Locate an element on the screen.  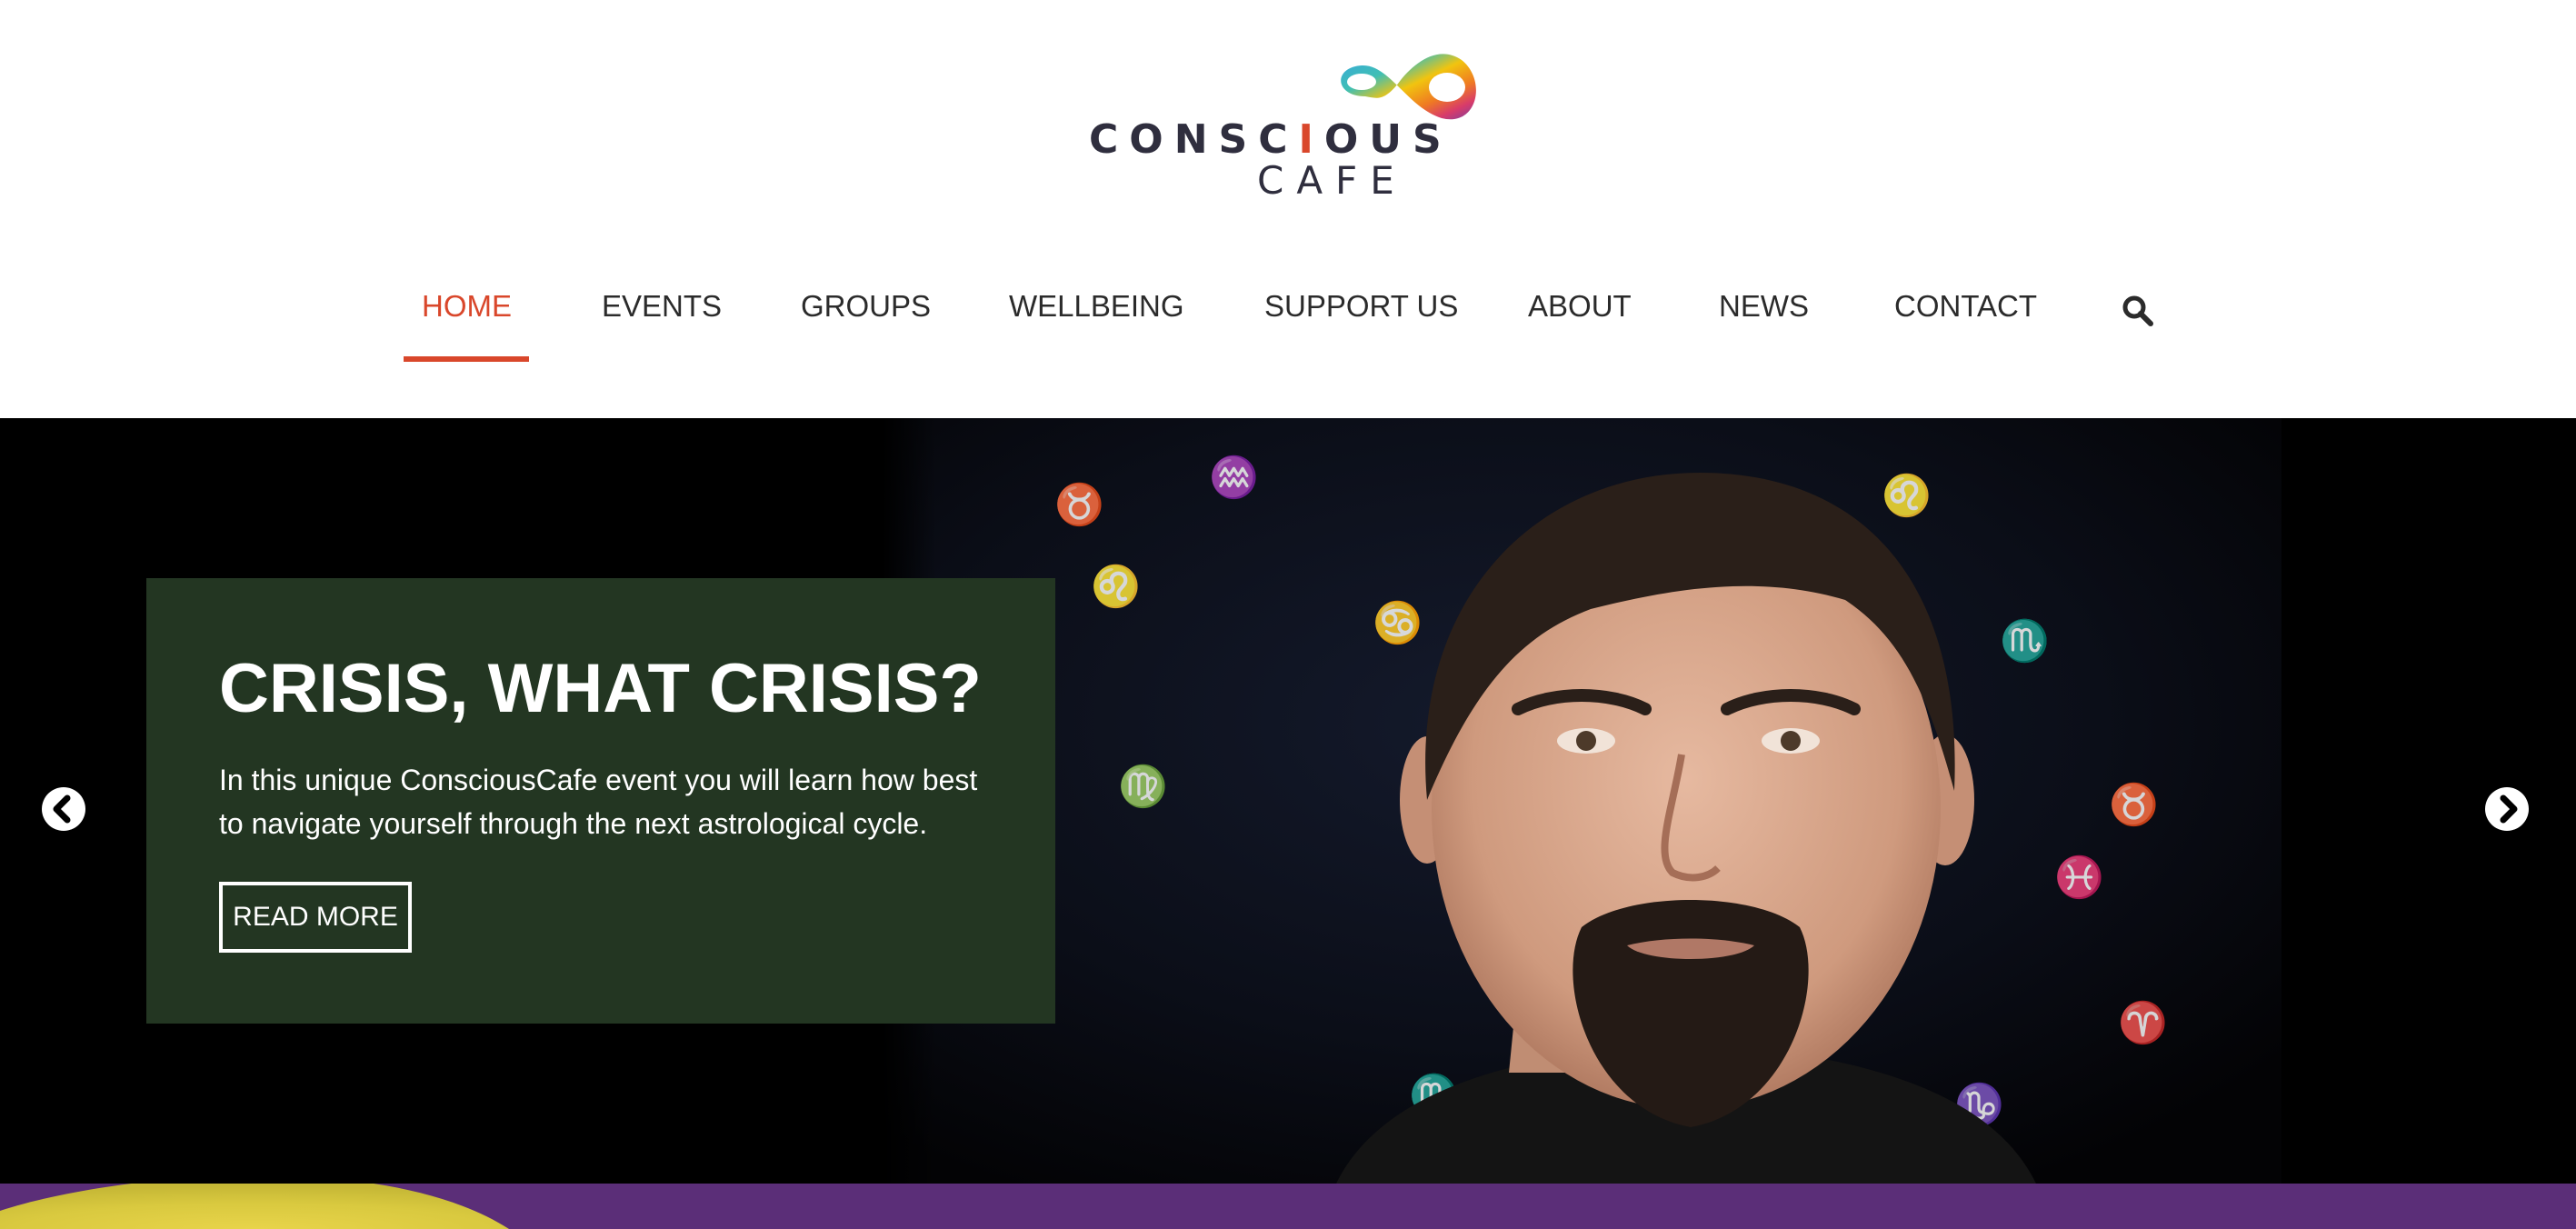
slide-title: CRISIS, WHAT CRISIS? is located at coordinates (600, 688).